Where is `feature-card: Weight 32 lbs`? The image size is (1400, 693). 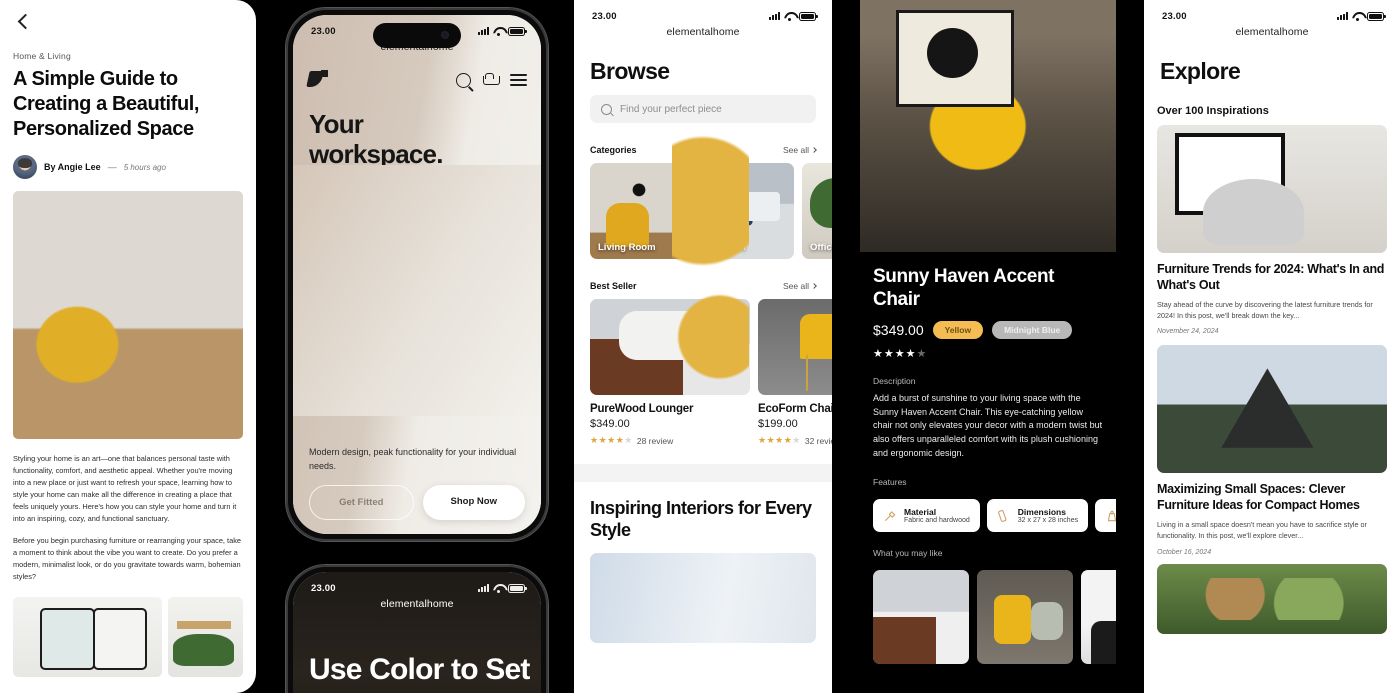 feature-card: Weight 32 lbs is located at coordinates (1105, 516).